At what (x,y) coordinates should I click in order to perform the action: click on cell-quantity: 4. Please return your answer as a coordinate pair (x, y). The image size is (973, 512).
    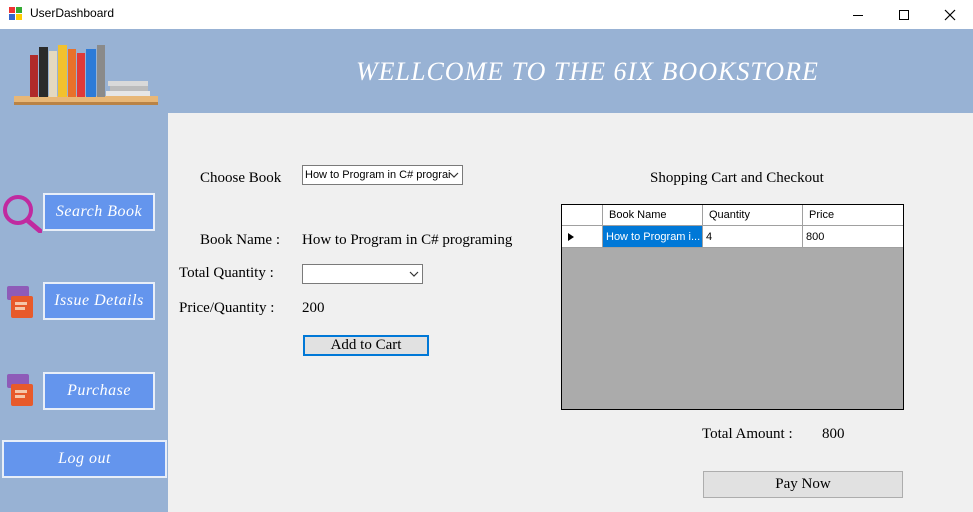
    Looking at the image, I should click on (753, 237).